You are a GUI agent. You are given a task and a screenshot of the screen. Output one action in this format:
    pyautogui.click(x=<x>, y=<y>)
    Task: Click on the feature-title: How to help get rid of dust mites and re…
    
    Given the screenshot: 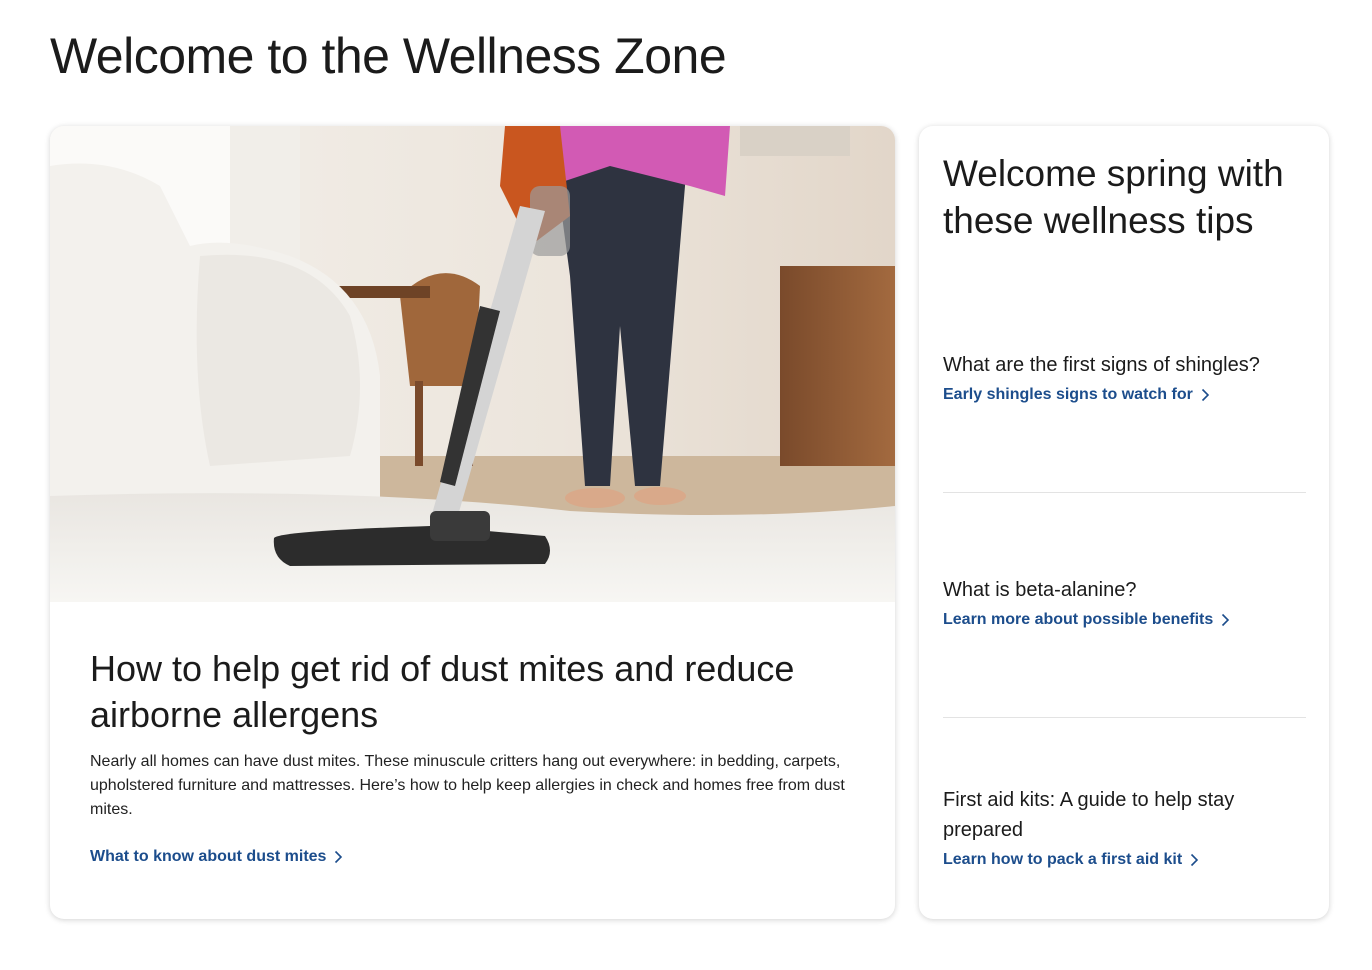 What is the action you would take?
    pyautogui.click(x=475, y=692)
    